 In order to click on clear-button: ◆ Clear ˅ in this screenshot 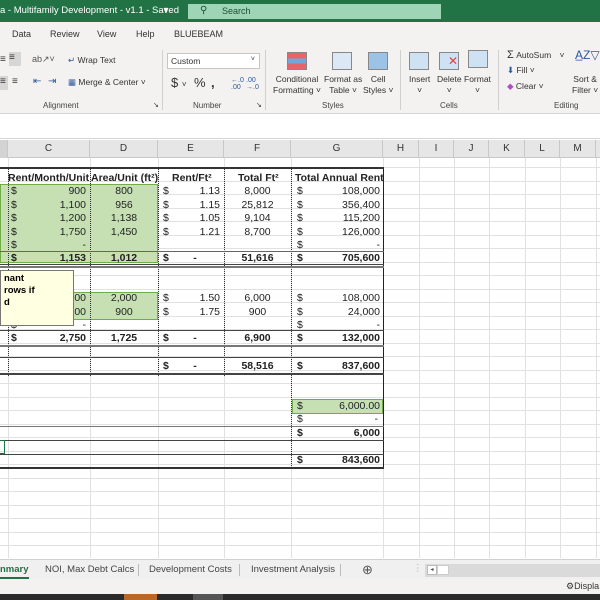, I will do `click(525, 86)`.